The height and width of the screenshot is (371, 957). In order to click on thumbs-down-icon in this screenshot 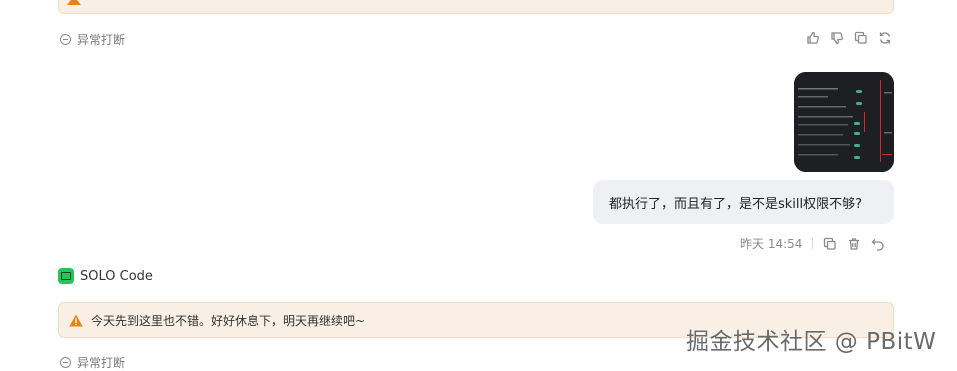, I will do `click(837, 38)`.